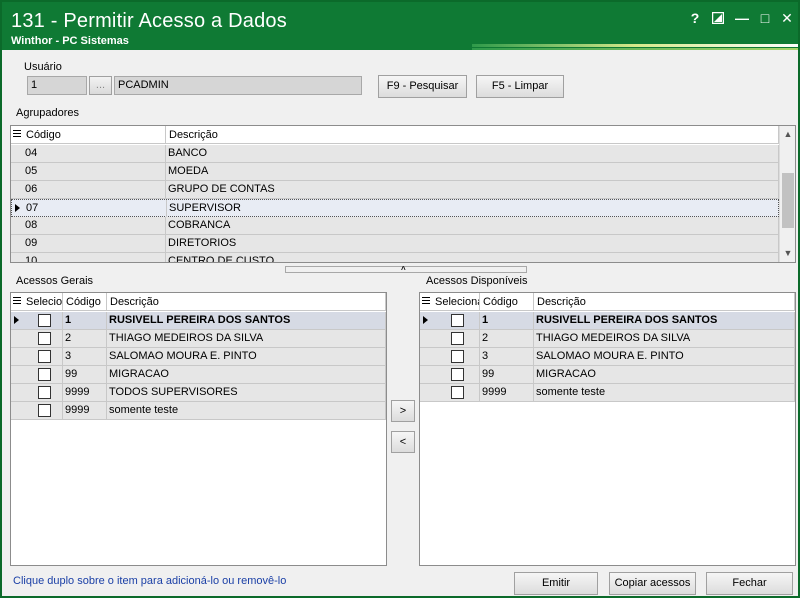 The height and width of the screenshot is (598, 800). I want to click on acesso-geral-row: 9999 TODOS SUPERVISORES, so click(198, 393).